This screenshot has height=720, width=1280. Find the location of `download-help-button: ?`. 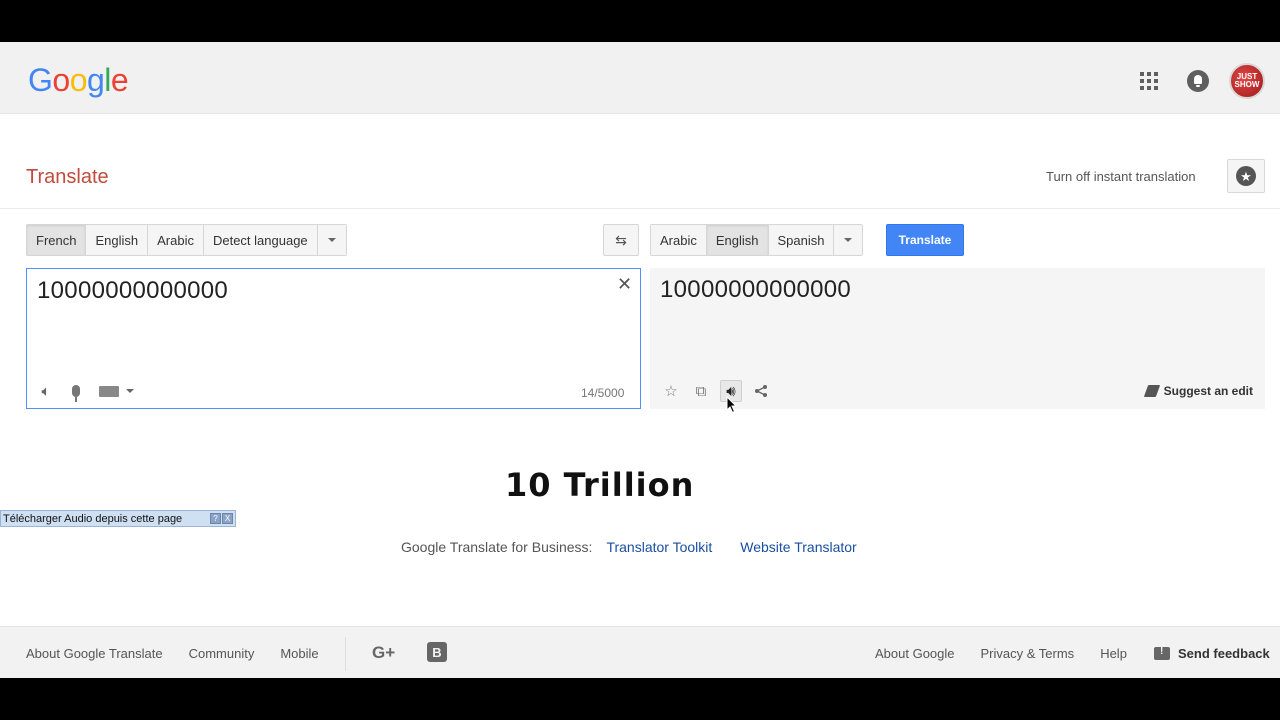

download-help-button: ? is located at coordinates (215, 518).